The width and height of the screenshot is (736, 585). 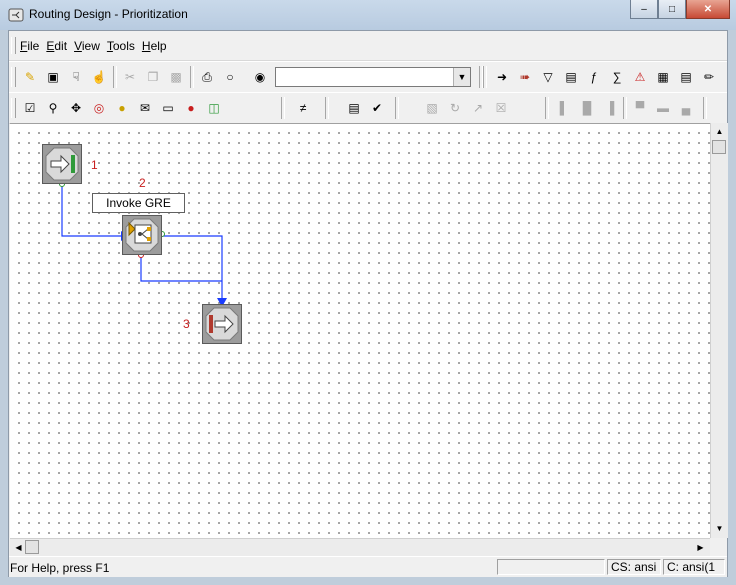 I want to click on start-node, so click(x=62, y=164).